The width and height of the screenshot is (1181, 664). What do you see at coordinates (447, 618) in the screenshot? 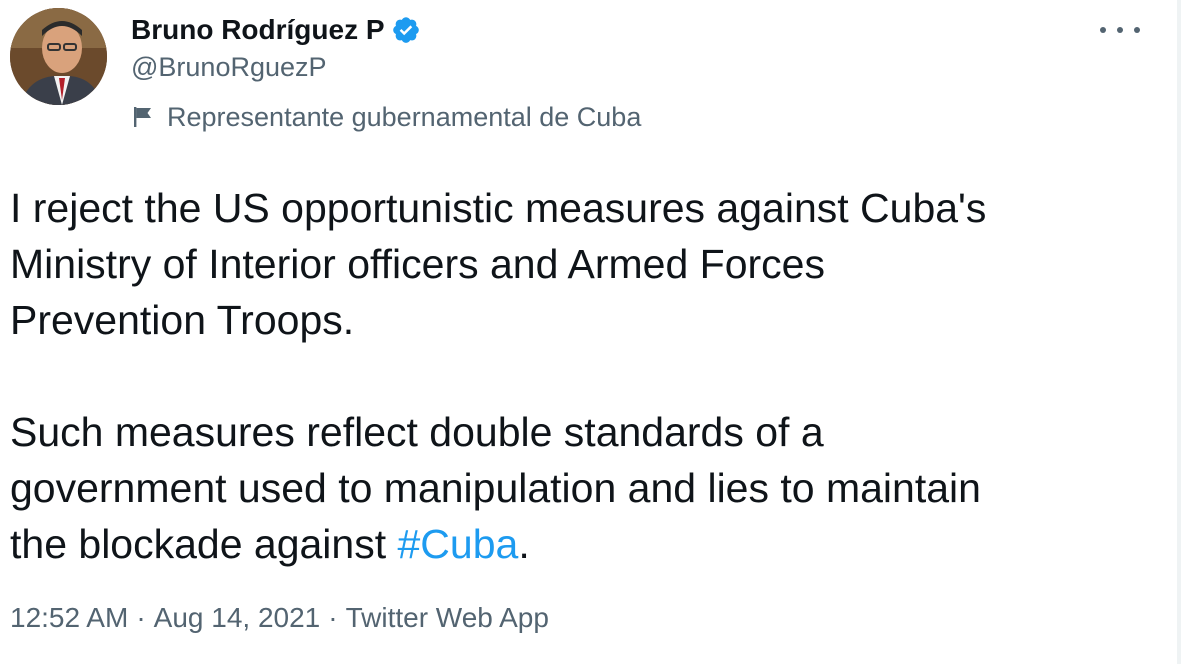
I see `tweet-source: Twitter Web App` at bounding box center [447, 618].